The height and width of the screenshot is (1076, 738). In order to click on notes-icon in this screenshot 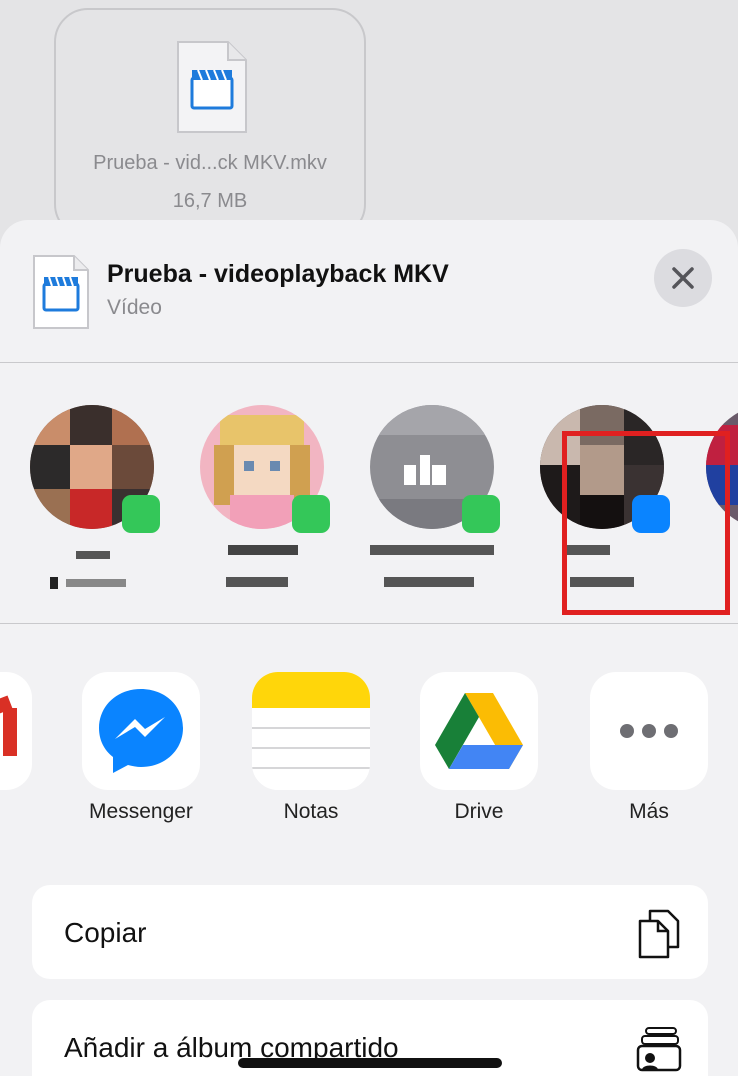, I will do `click(311, 731)`.